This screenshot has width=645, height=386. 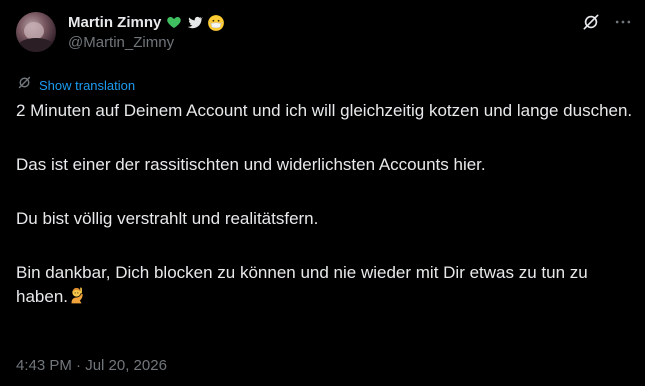 I want to click on author-name-row: Martin Zimny, so click(x=146, y=22).